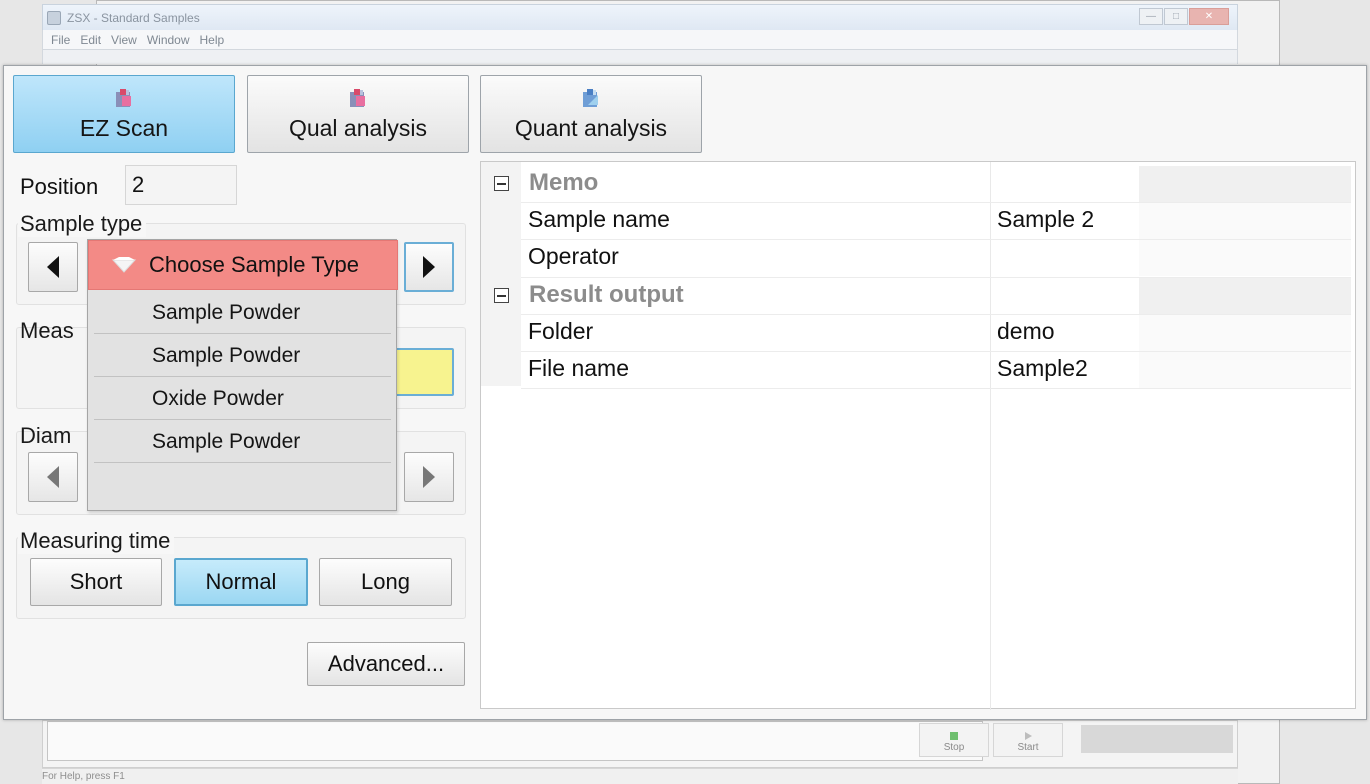 The image size is (1370, 784). Describe the element at coordinates (1028, 736) in the screenshot. I see `start-icon` at that location.